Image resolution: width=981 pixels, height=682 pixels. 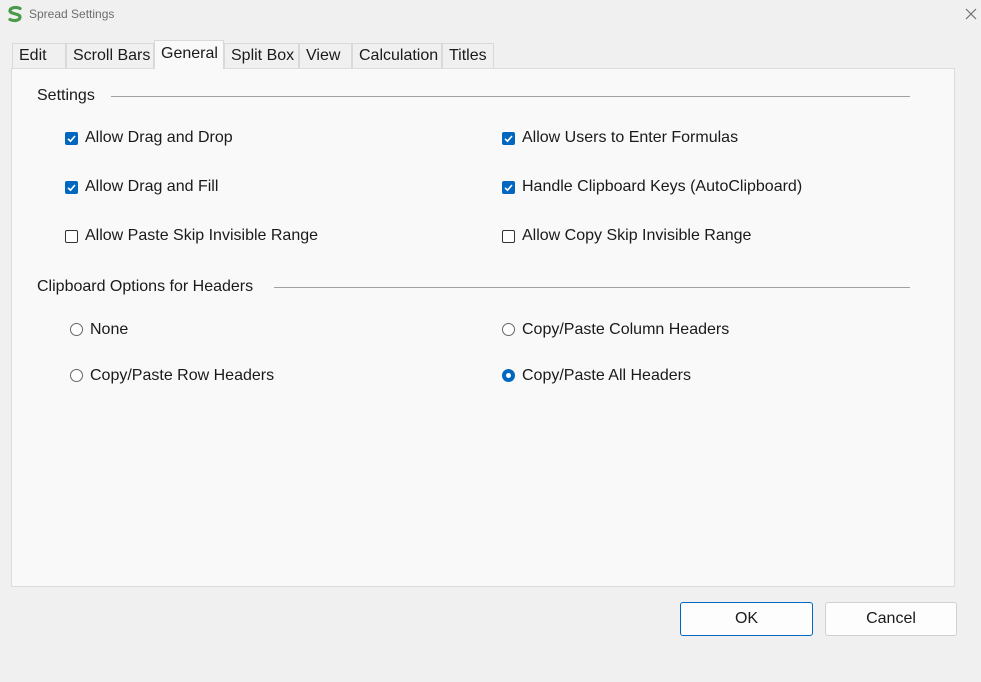 I want to click on tab-label: Calculation, so click(x=399, y=55).